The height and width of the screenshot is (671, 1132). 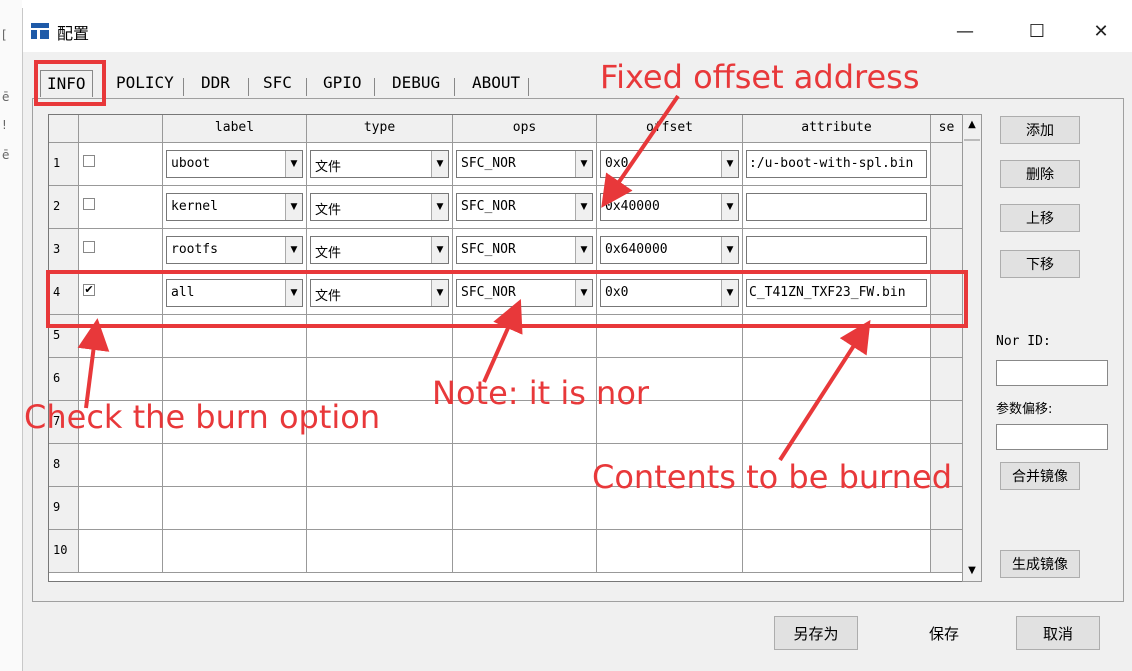 I want to click on bg-glyph: ē, so click(x=6, y=155).